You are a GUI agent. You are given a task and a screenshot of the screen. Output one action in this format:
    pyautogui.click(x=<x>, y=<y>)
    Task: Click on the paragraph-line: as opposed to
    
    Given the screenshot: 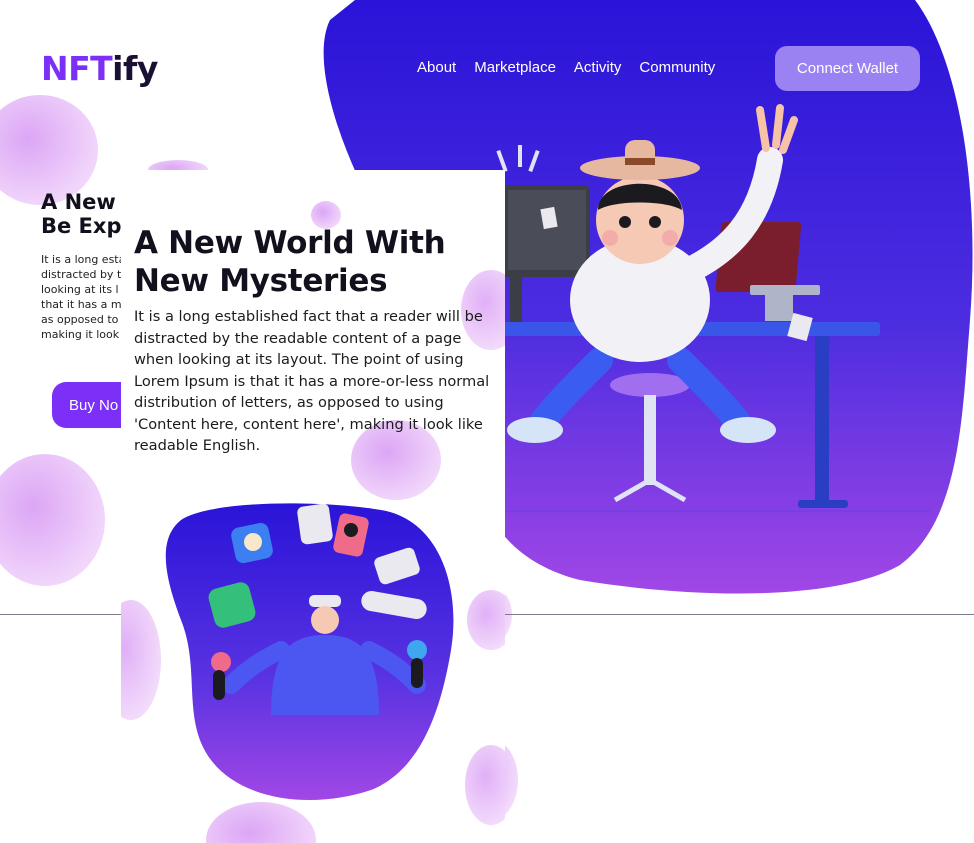 What is the action you would take?
    pyautogui.click(x=80, y=319)
    